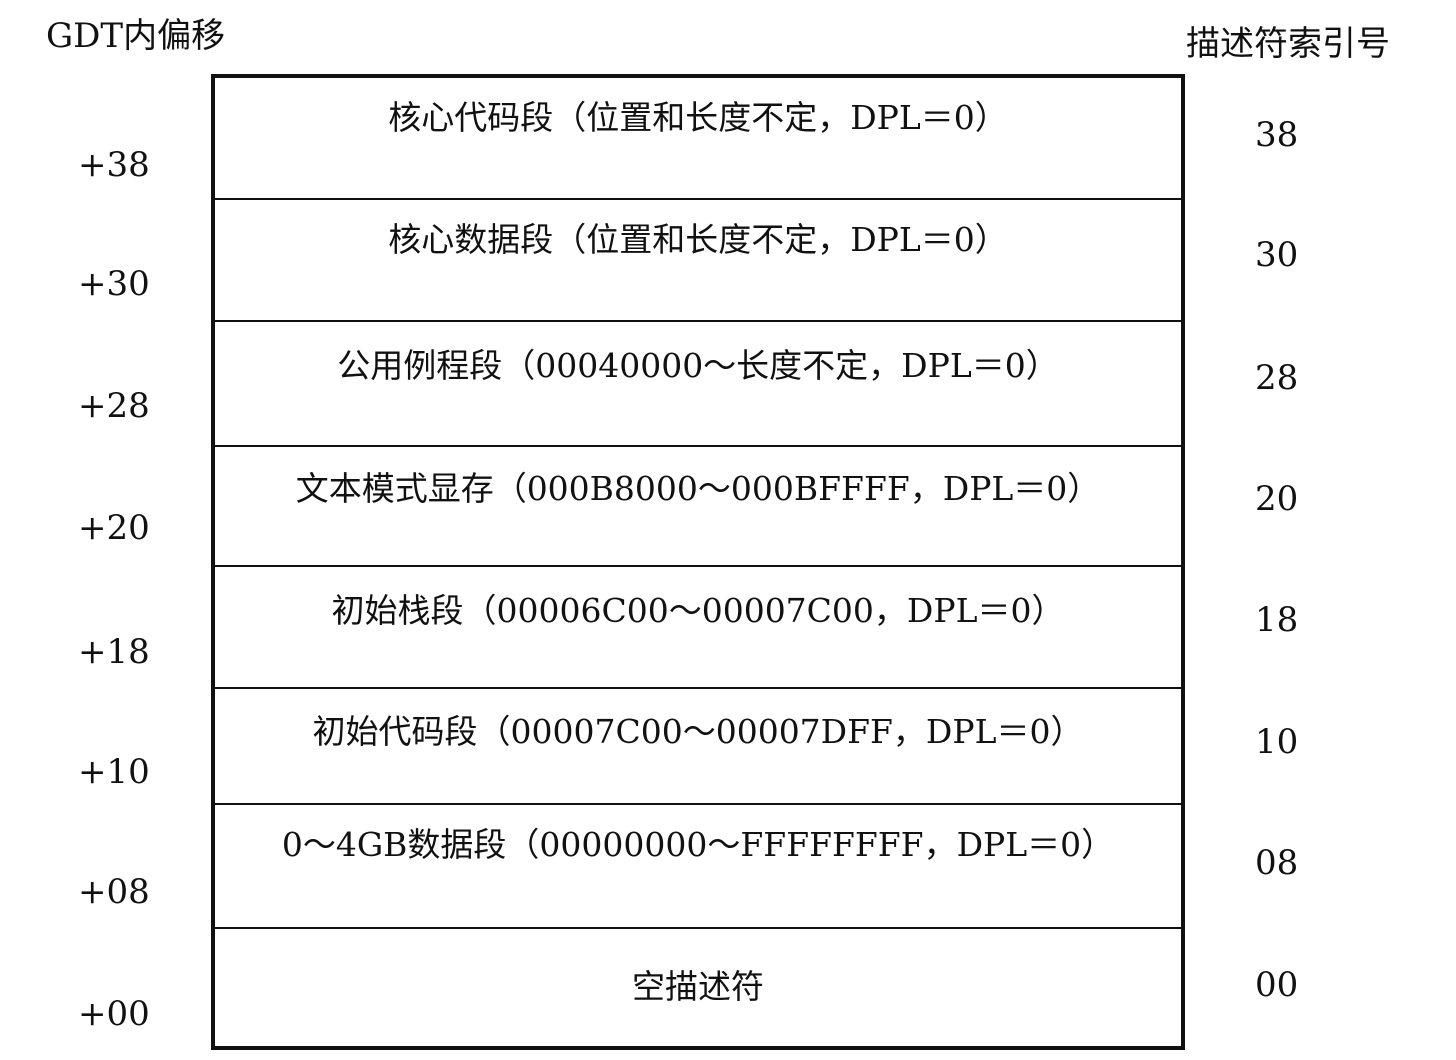 Image resolution: width=1456 pixels, height=1060 pixels. I want to click on offset-label: +00, so click(114, 1014).